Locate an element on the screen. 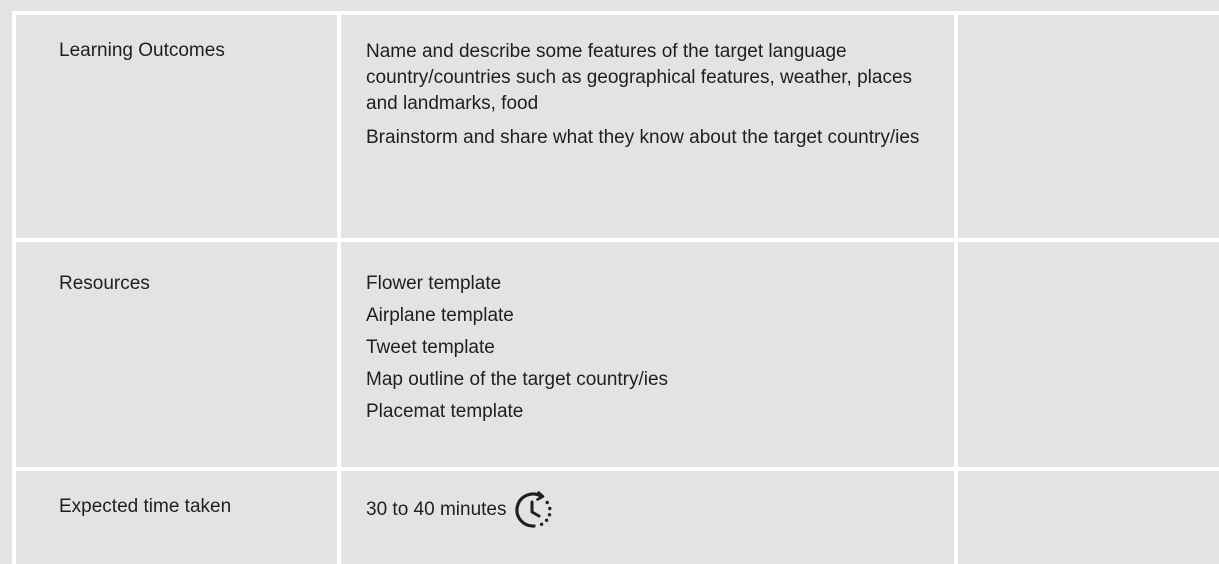  resources-notes-cell is located at coordinates (1086, 352).